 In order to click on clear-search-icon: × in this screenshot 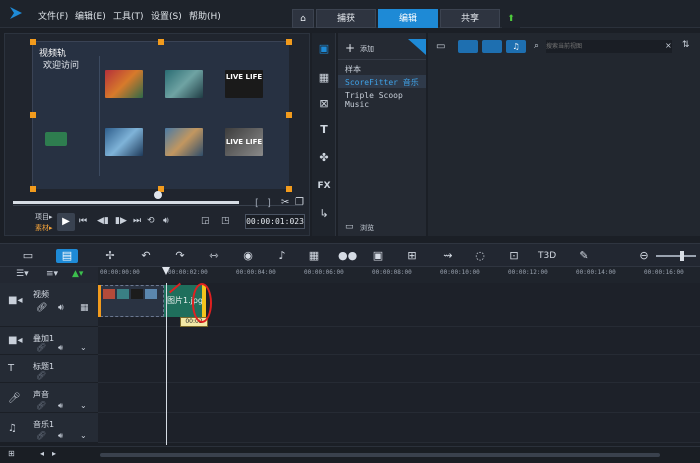, I will do `click(668, 45)`.